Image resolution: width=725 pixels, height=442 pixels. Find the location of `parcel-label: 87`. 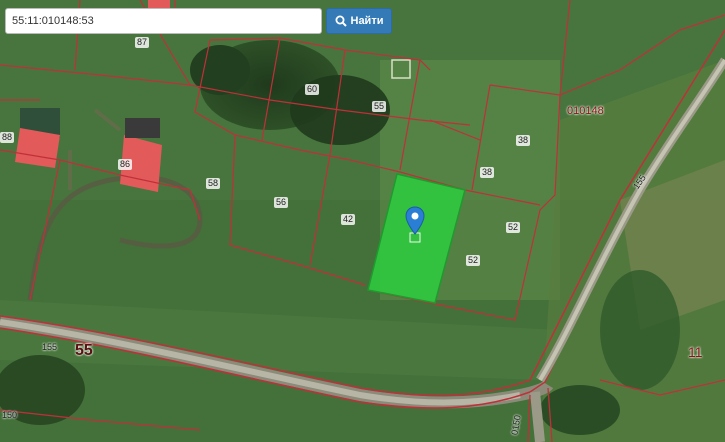

parcel-label: 87 is located at coordinates (142, 42).